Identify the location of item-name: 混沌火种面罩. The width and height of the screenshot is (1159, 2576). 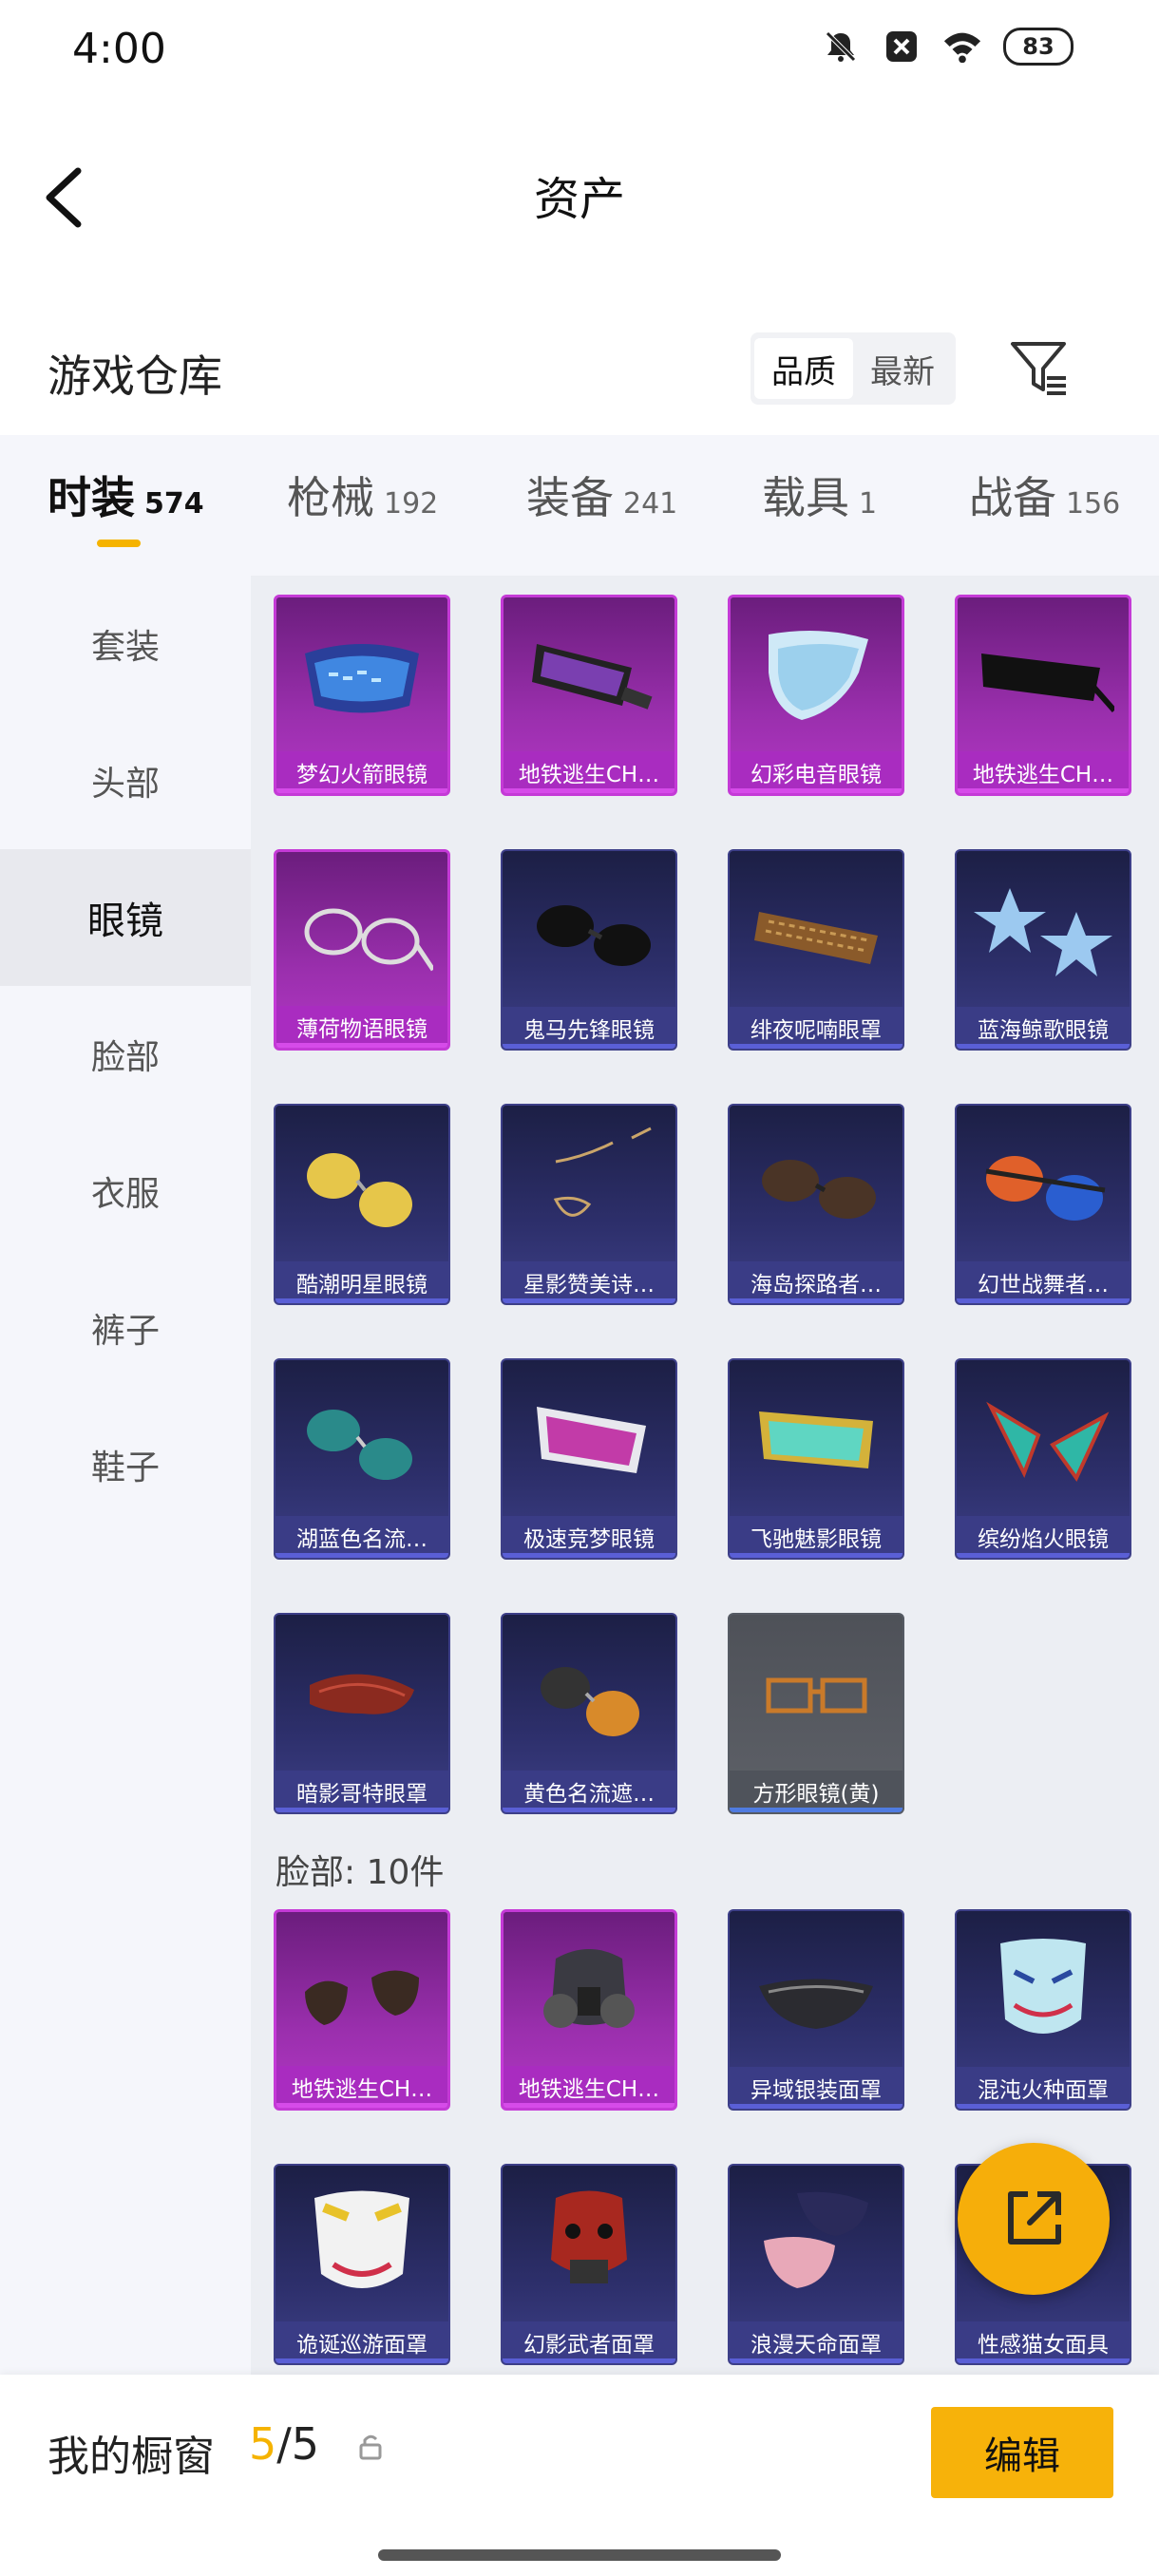
(1043, 2088).